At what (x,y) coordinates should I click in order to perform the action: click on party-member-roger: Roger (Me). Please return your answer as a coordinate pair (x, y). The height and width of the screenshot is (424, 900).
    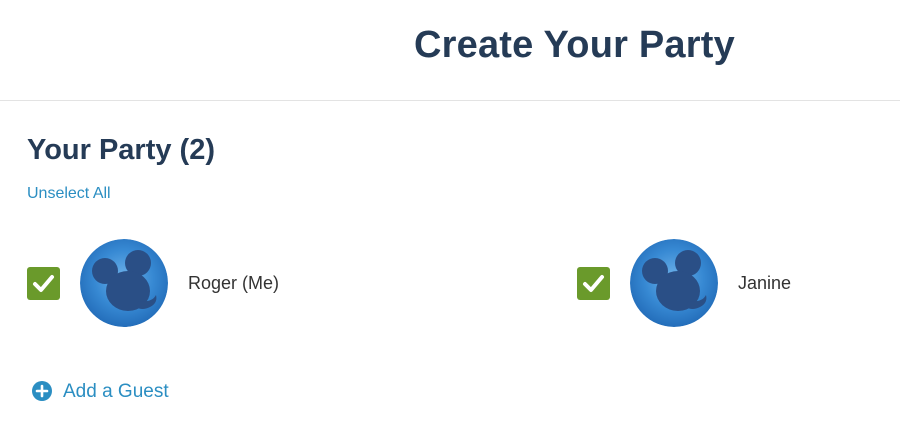
    Looking at the image, I should click on (237, 283).